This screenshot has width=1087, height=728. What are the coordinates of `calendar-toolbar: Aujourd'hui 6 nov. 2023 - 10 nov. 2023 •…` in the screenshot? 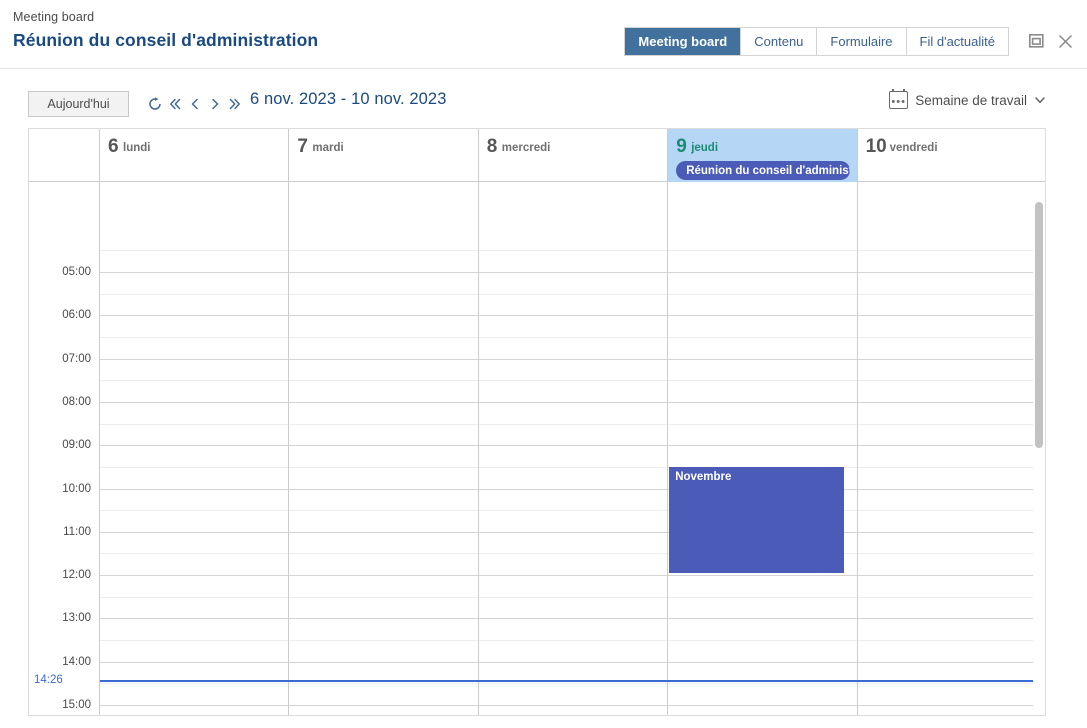 It's located at (537, 108).